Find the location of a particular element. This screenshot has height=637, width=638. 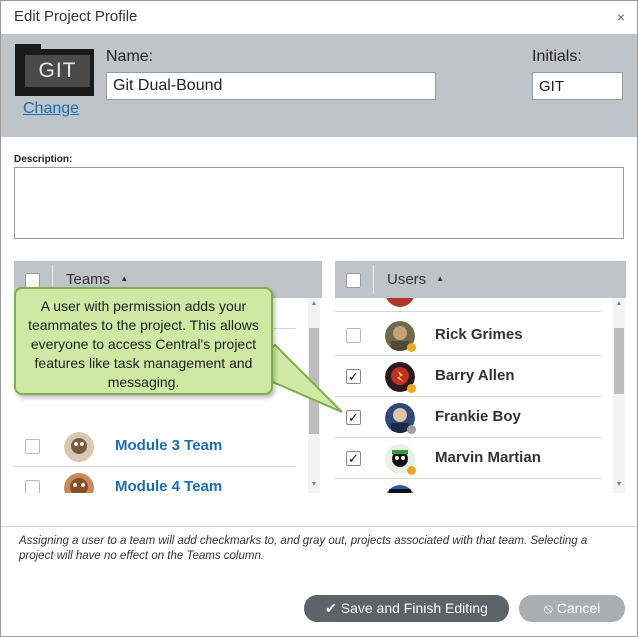

close-icon: × is located at coordinates (621, 17).